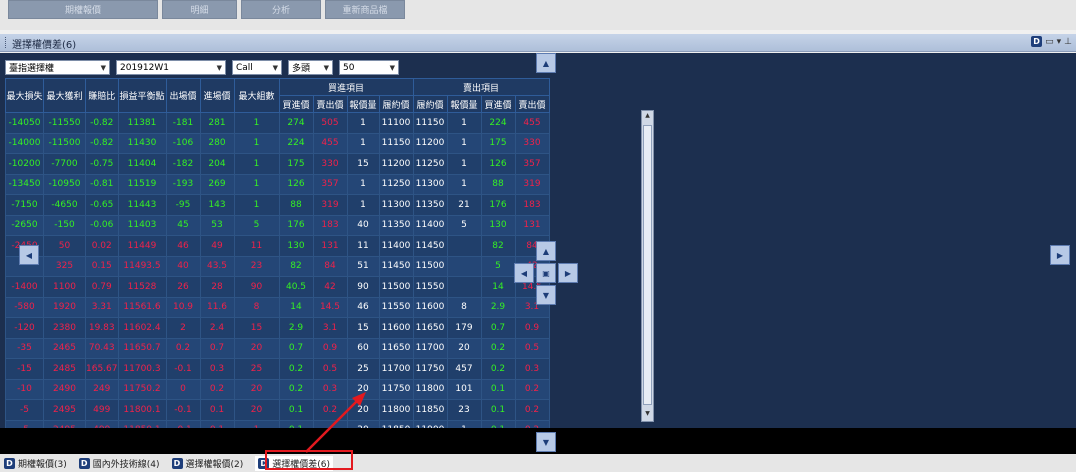 The width and height of the screenshot is (1076, 472). What do you see at coordinates (396, 184) in the screenshot?
I see `table-cell: 11250` at bounding box center [396, 184].